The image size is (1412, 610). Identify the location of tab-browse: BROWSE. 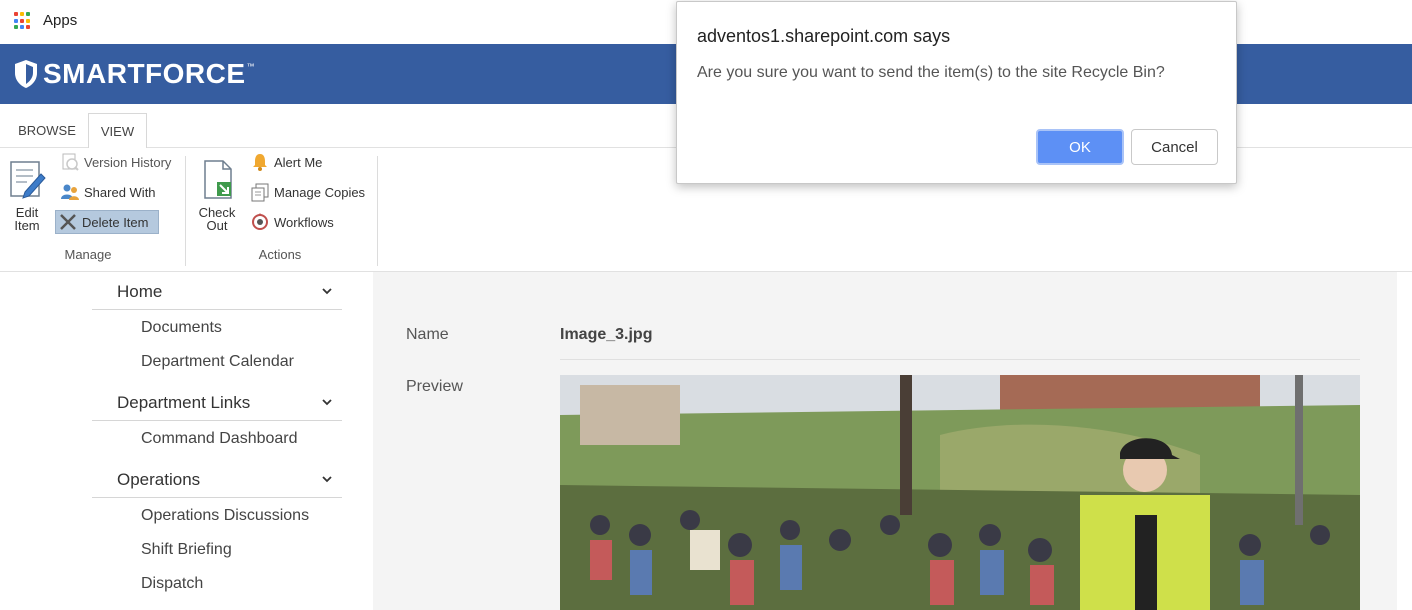
(47, 131).